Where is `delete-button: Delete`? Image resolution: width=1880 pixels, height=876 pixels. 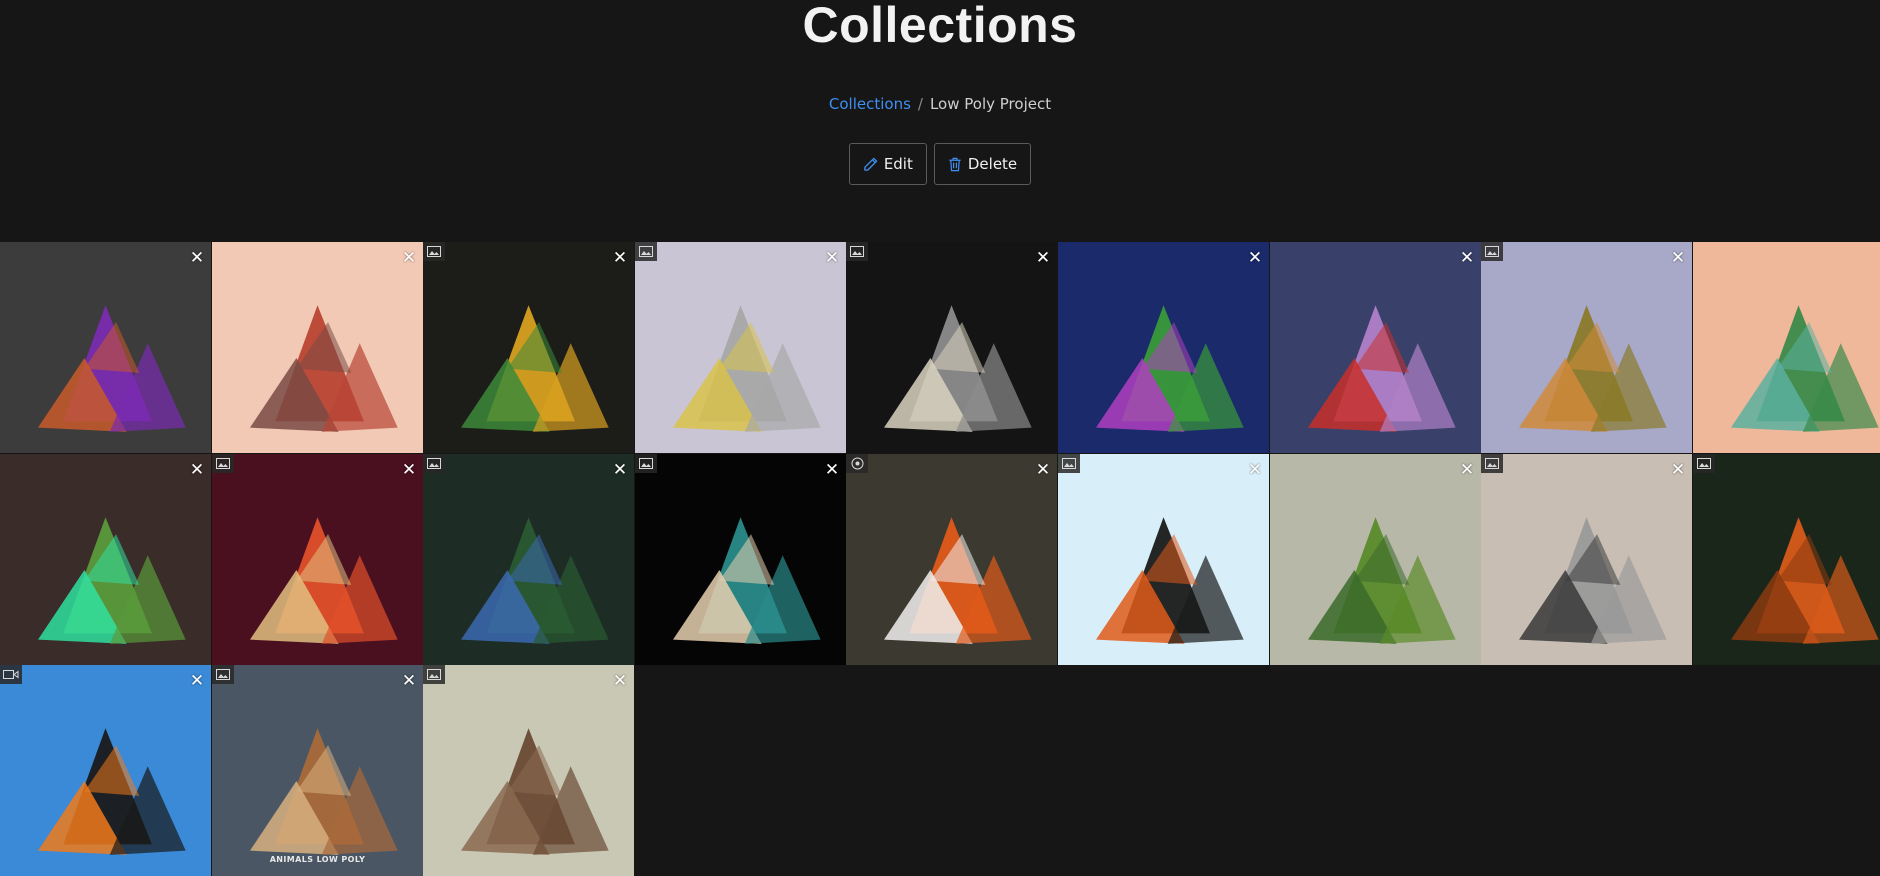 delete-button: Delete is located at coordinates (982, 164).